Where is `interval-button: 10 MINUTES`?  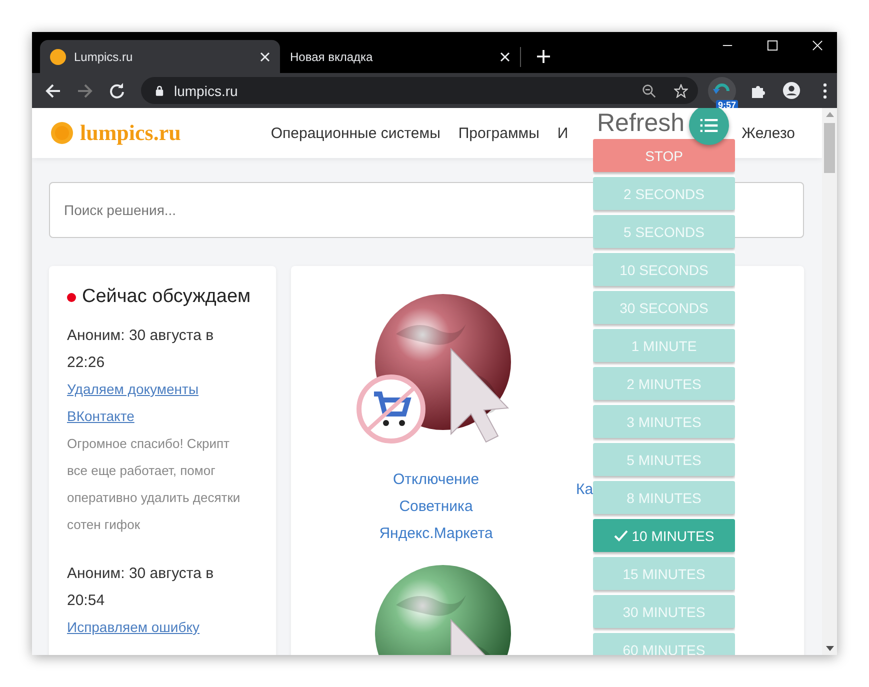 interval-button: 10 MINUTES is located at coordinates (664, 535).